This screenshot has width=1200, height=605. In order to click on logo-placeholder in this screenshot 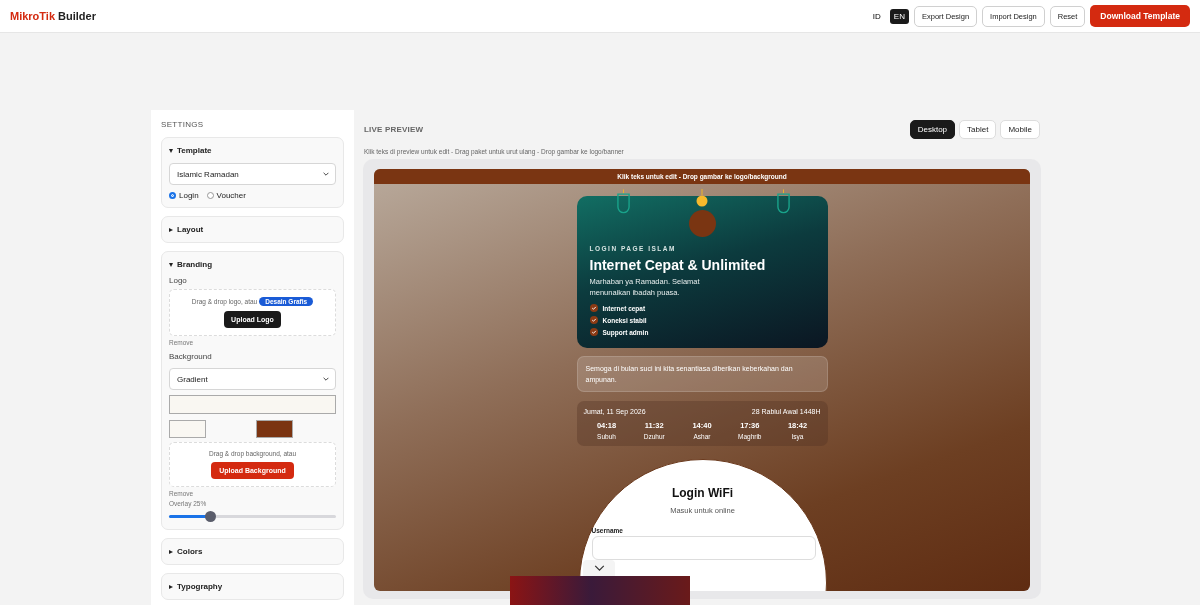, I will do `click(702, 223)`.